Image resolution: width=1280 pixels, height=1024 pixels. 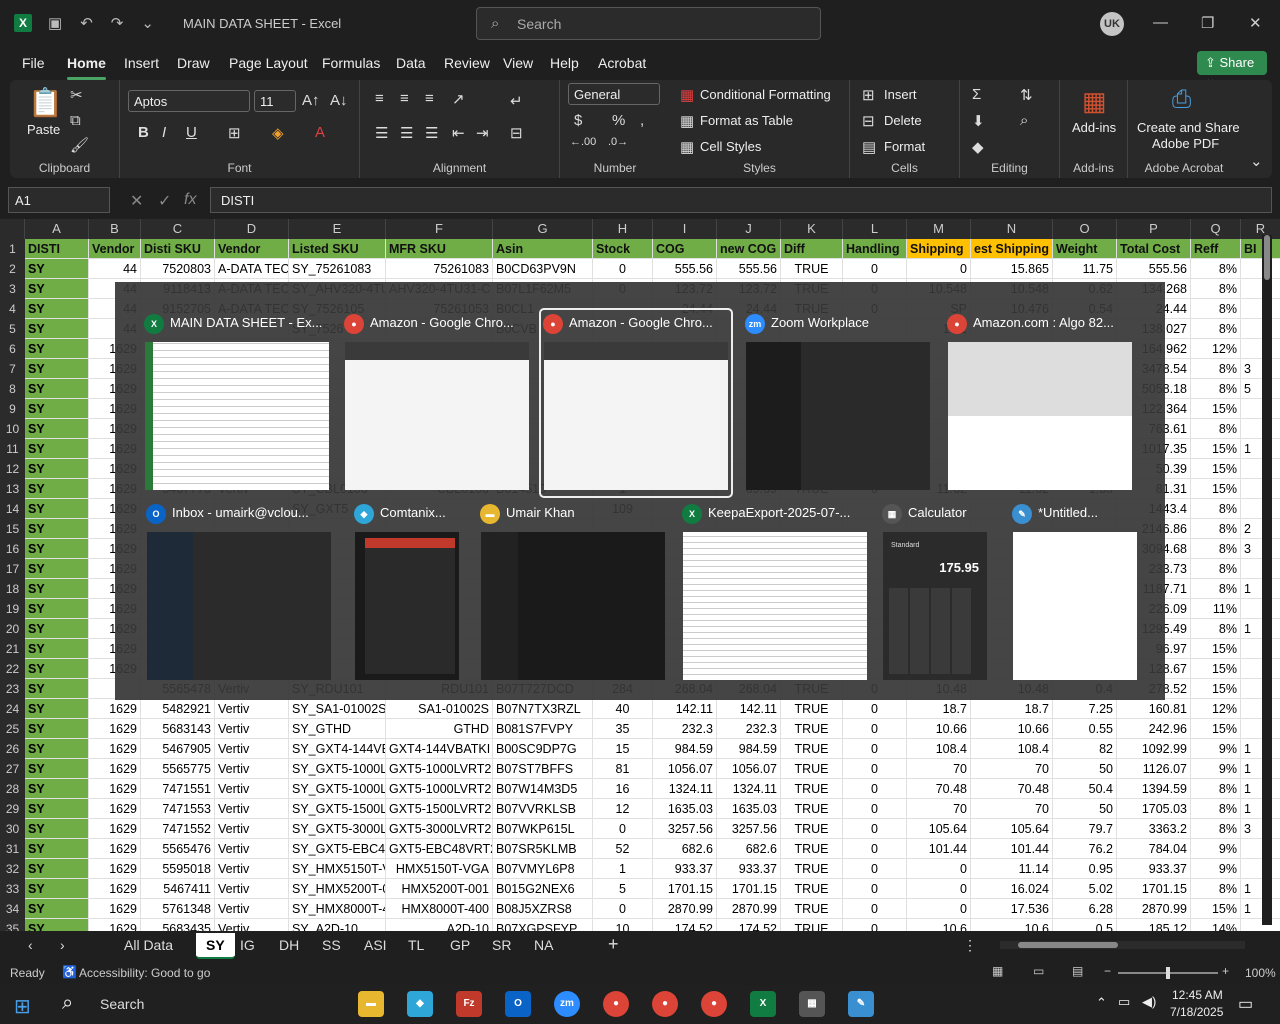 What do you see at coordinates (439, 769) in the screenshot?
I see `table-cell: GXT5-1000LVRT2` at bounding box center [439, 769].